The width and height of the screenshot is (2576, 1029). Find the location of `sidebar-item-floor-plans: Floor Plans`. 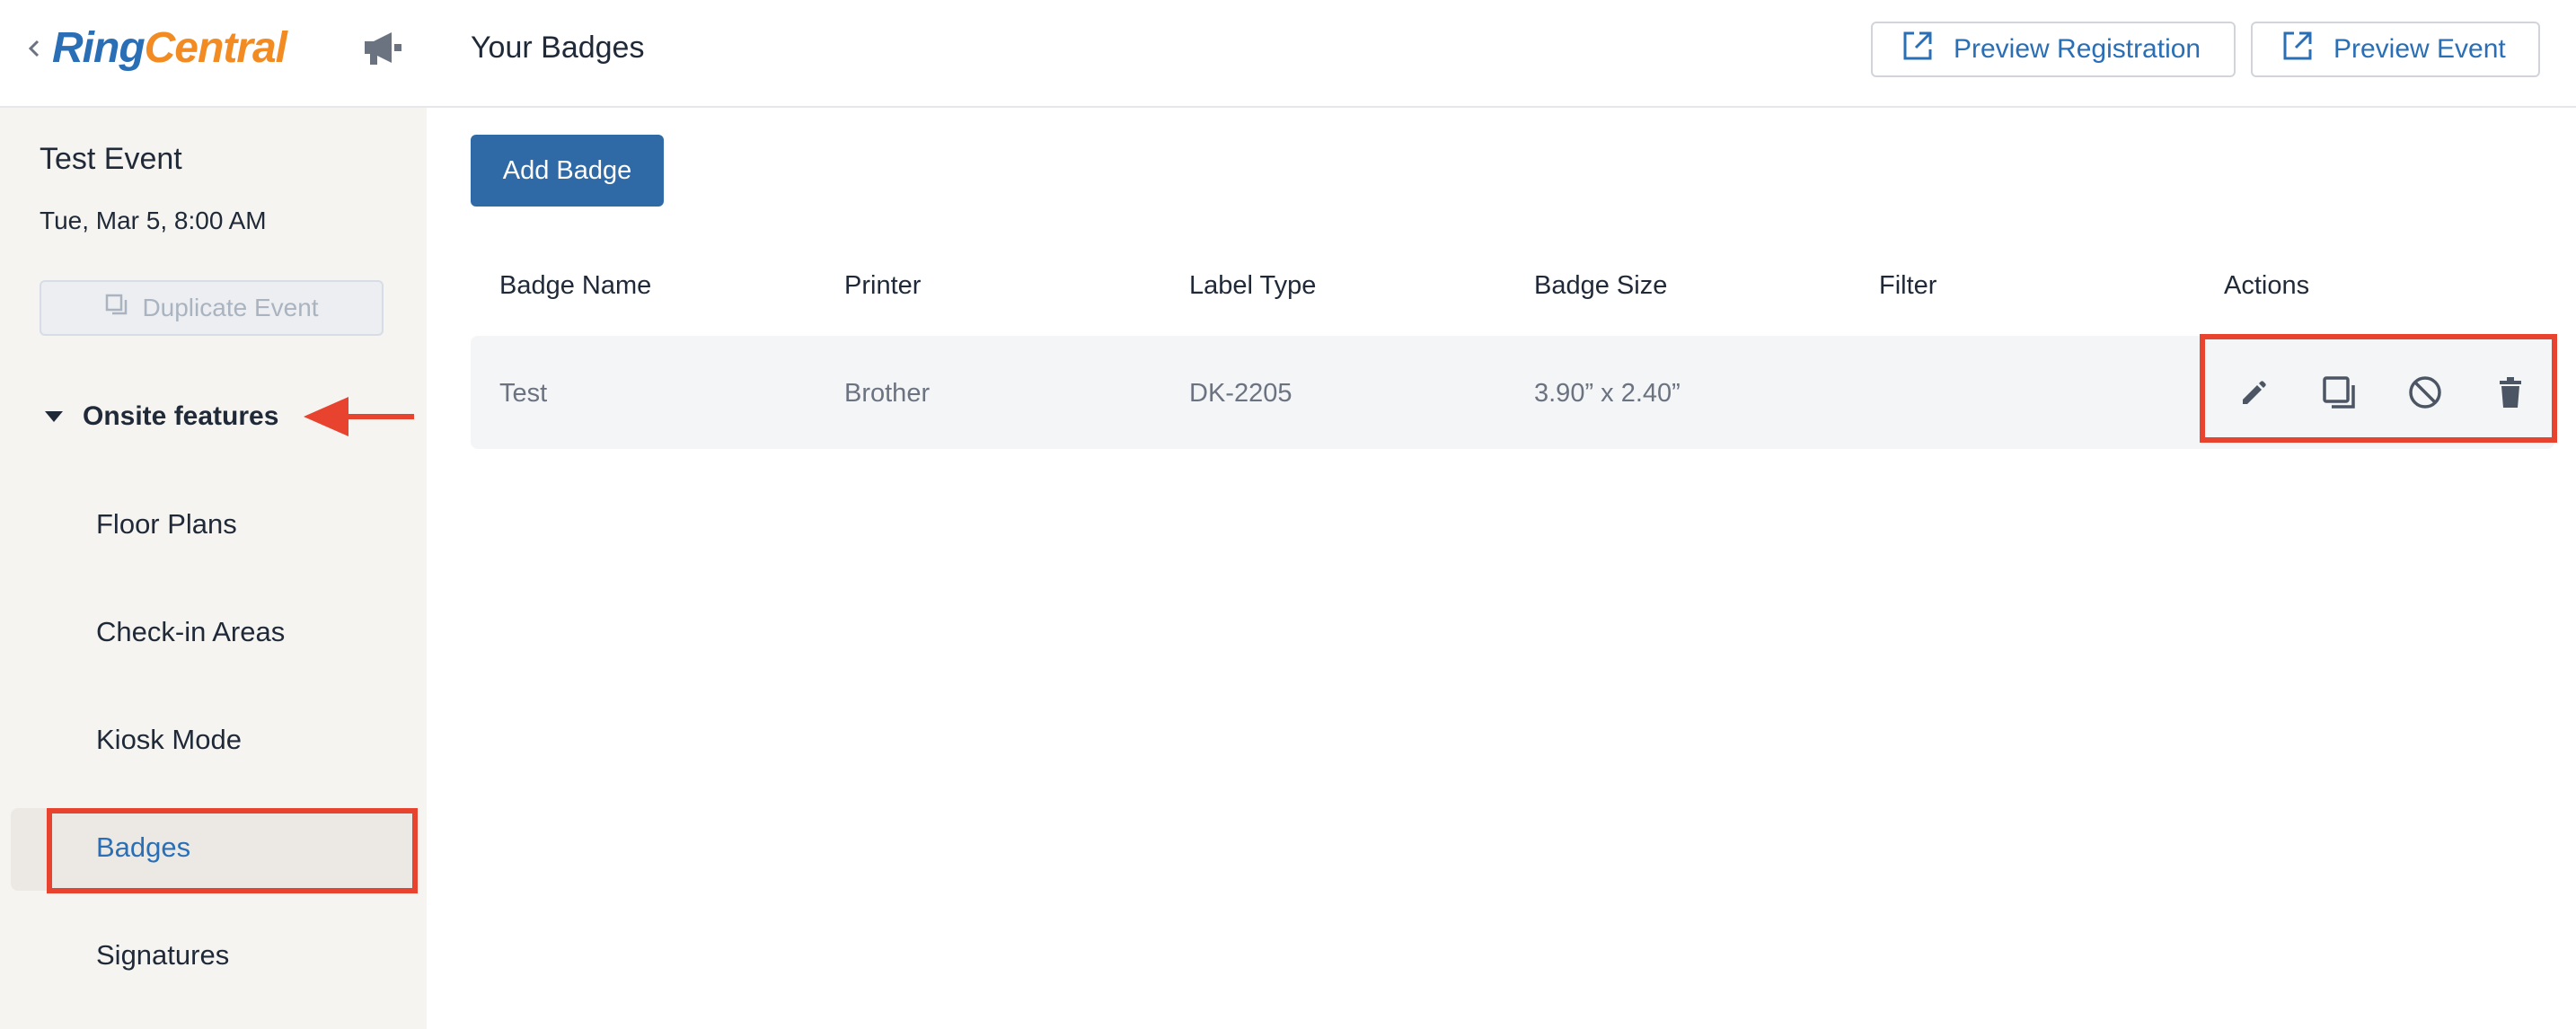

sidebar-item-floor-plans: Floor Plans is located at coordinates (166, 524).